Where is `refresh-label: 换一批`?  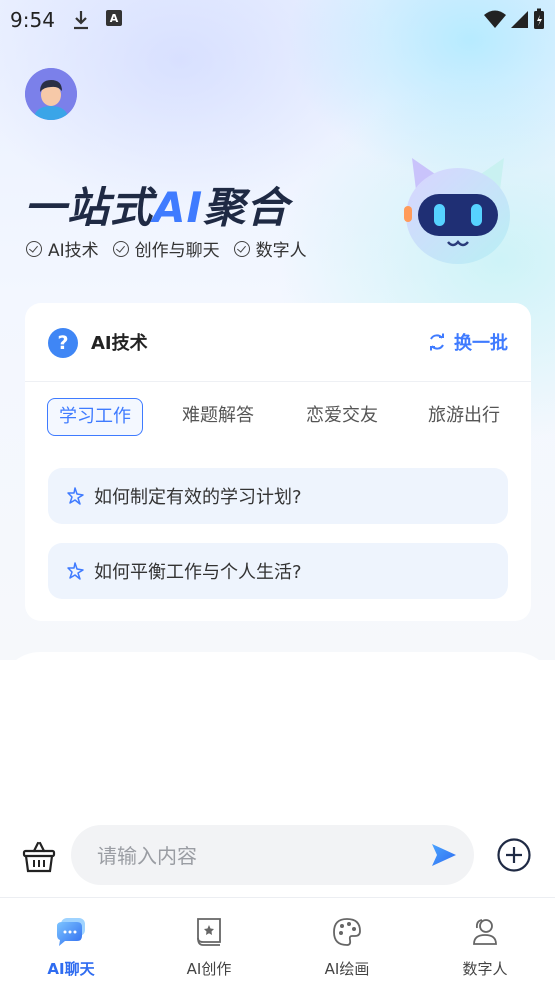 refresh-label: 换一批 is located at coordinates (481, 343).